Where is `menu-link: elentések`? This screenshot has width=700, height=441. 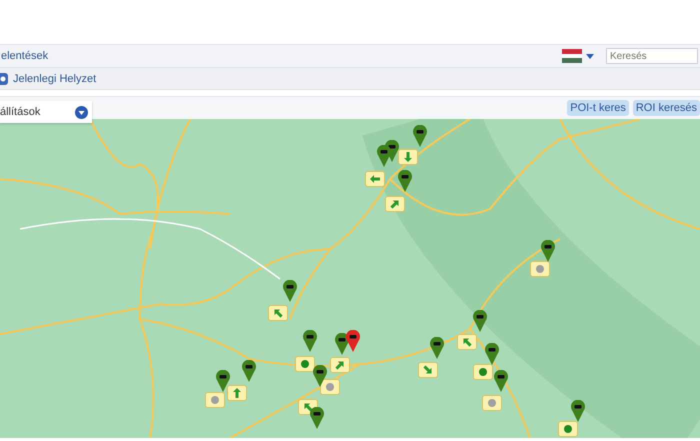
menu-link: elentések is located at coordinates (24, 56).